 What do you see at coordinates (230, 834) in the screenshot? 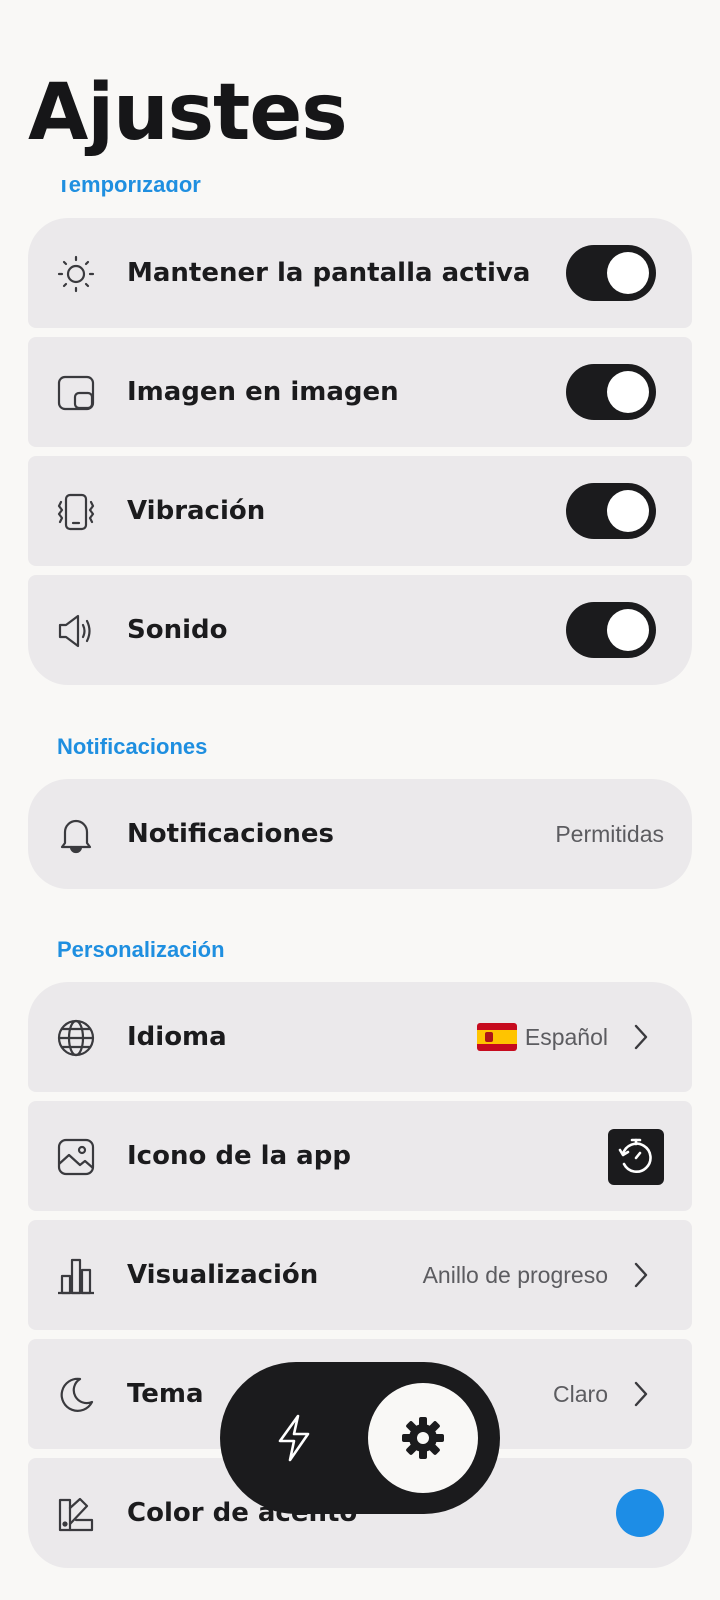
I see `setting-label: Notificaciones` at bounding box center [230, 834].